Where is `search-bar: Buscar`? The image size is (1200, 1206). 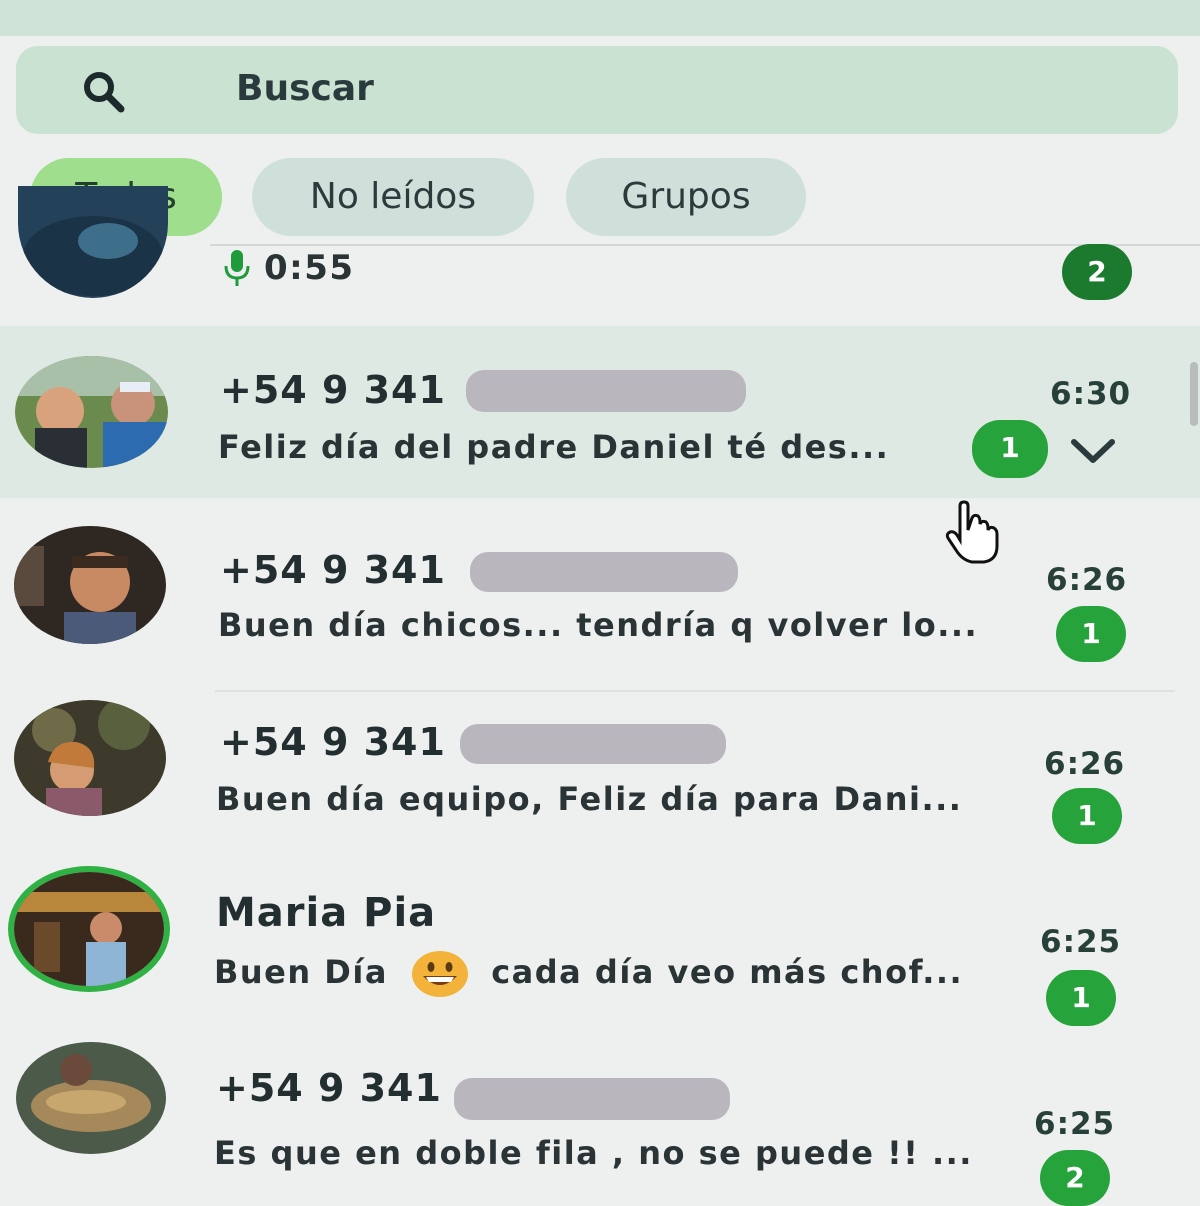 search-bar: Buscar is located at coordinates (597, 90).